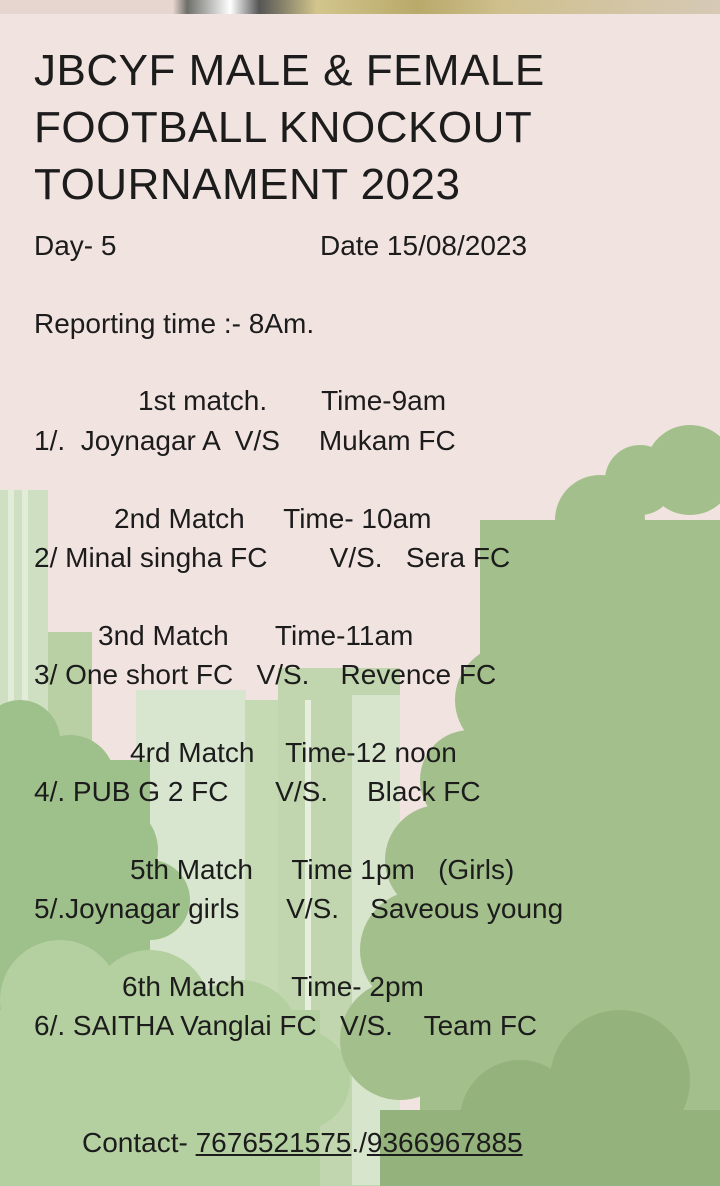 The image size is (720, 1186). What do you see at coordinates (256, 635) in the screenshot?
I see `match-header-3: 3nd Match Time-11am` at bounding box center [256, 635].